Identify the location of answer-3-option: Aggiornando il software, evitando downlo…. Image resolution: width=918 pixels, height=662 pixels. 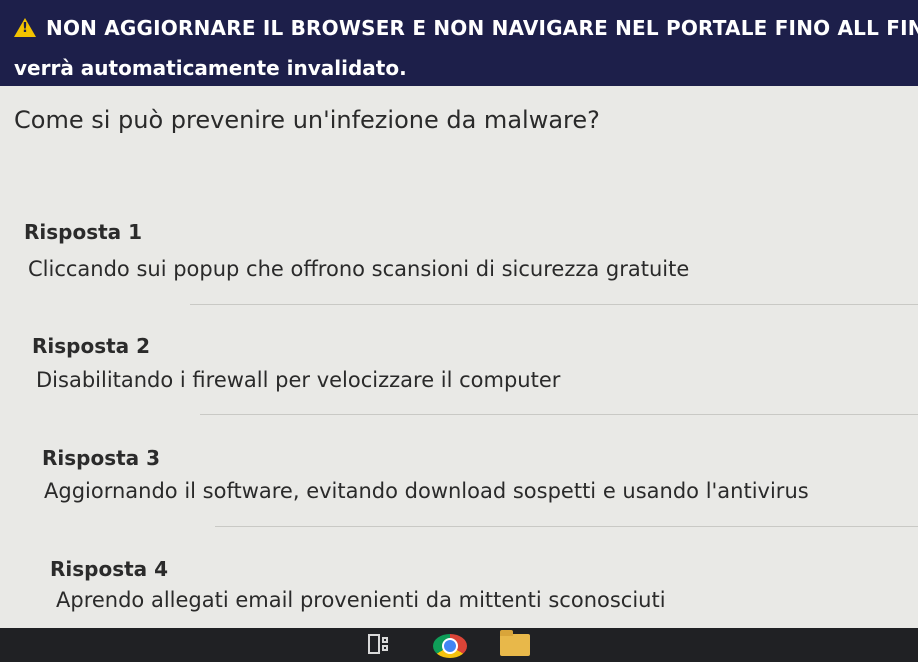
(426, 491).